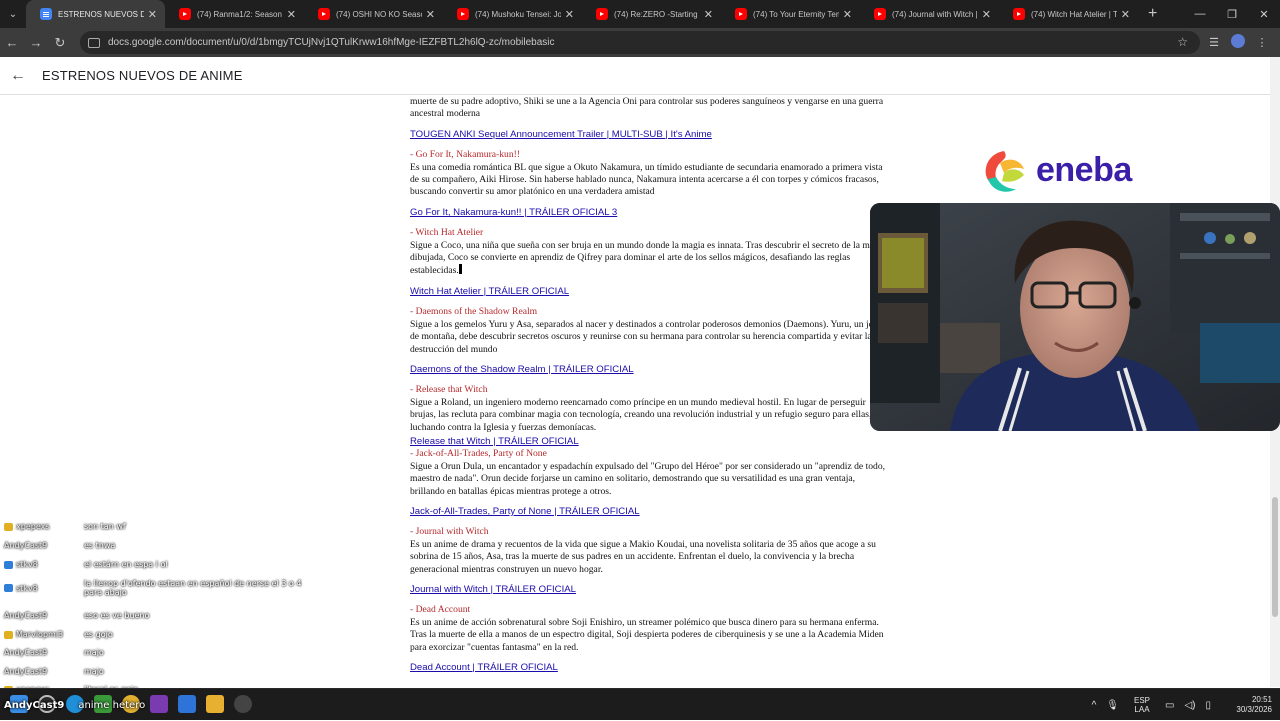  I want to click on minimize-icon: —, so click(1200, 14).